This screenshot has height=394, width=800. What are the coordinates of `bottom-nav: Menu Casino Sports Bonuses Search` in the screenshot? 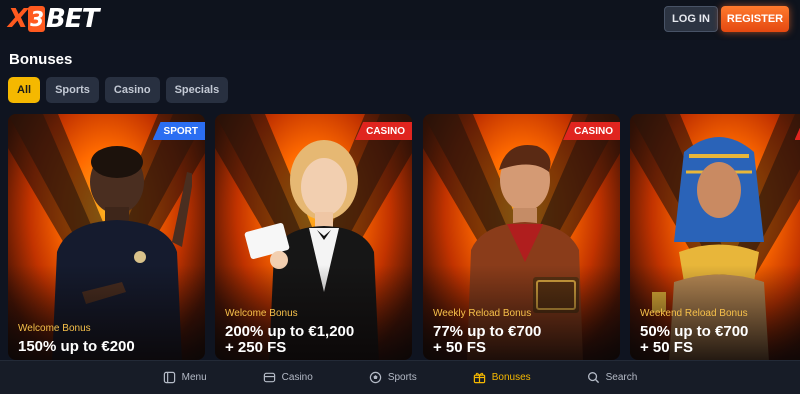 It's located at (400, 377).